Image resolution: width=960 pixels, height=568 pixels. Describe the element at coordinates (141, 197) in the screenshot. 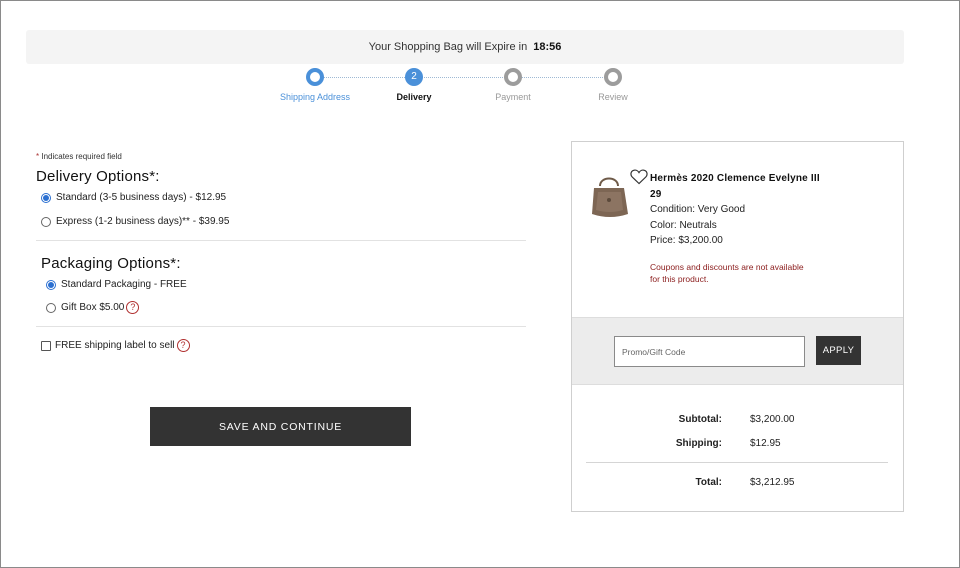

I see `delivery-option-label: Standard (3-5 business days) - $12.95` at that location.